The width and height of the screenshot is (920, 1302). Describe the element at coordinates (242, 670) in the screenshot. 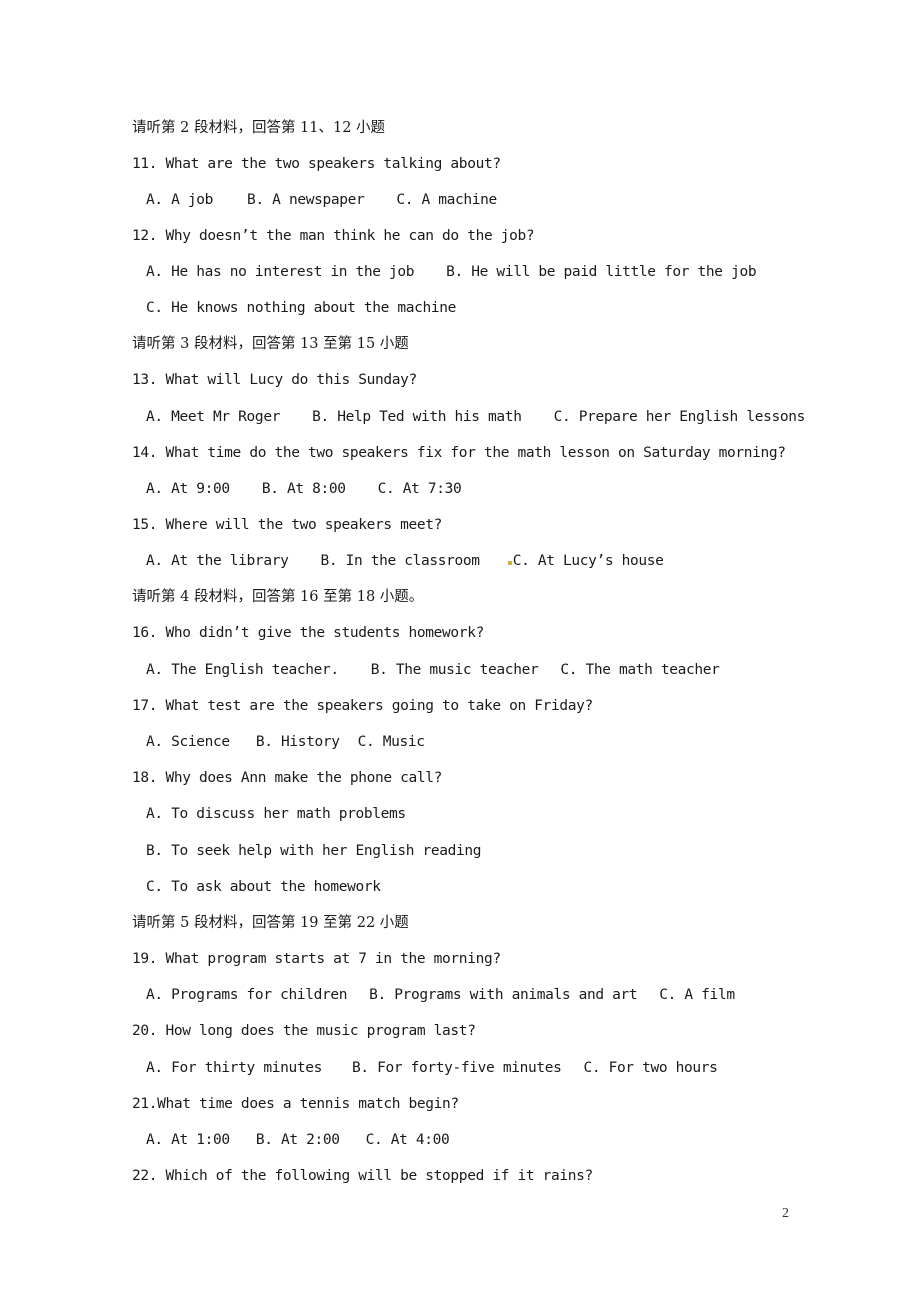

I see `option-a: A. The English teacher.` at that location.